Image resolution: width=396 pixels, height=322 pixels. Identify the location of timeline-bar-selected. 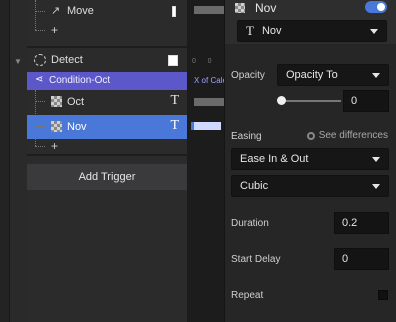
(206, 126).